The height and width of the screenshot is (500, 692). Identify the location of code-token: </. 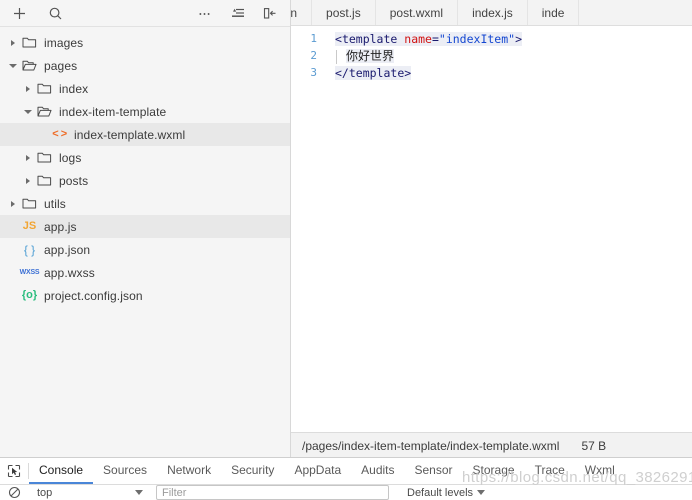
(342, 72).